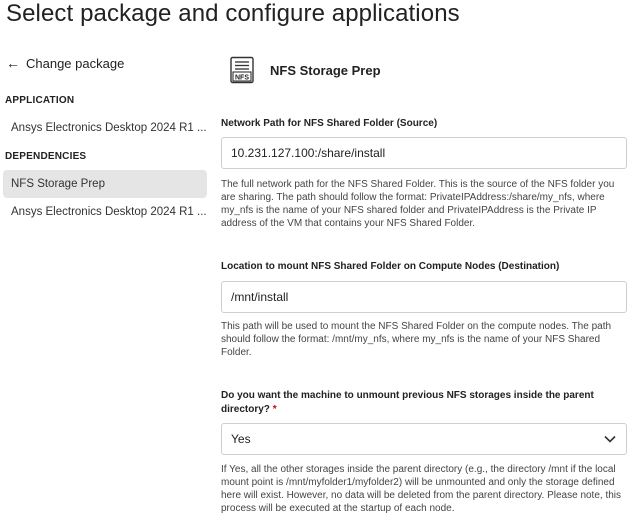 The height and width of the screenshot is (524, 635). Describe the element at coordinates (274, 409) in the screenshot. I see `required-mark: *` at that location.